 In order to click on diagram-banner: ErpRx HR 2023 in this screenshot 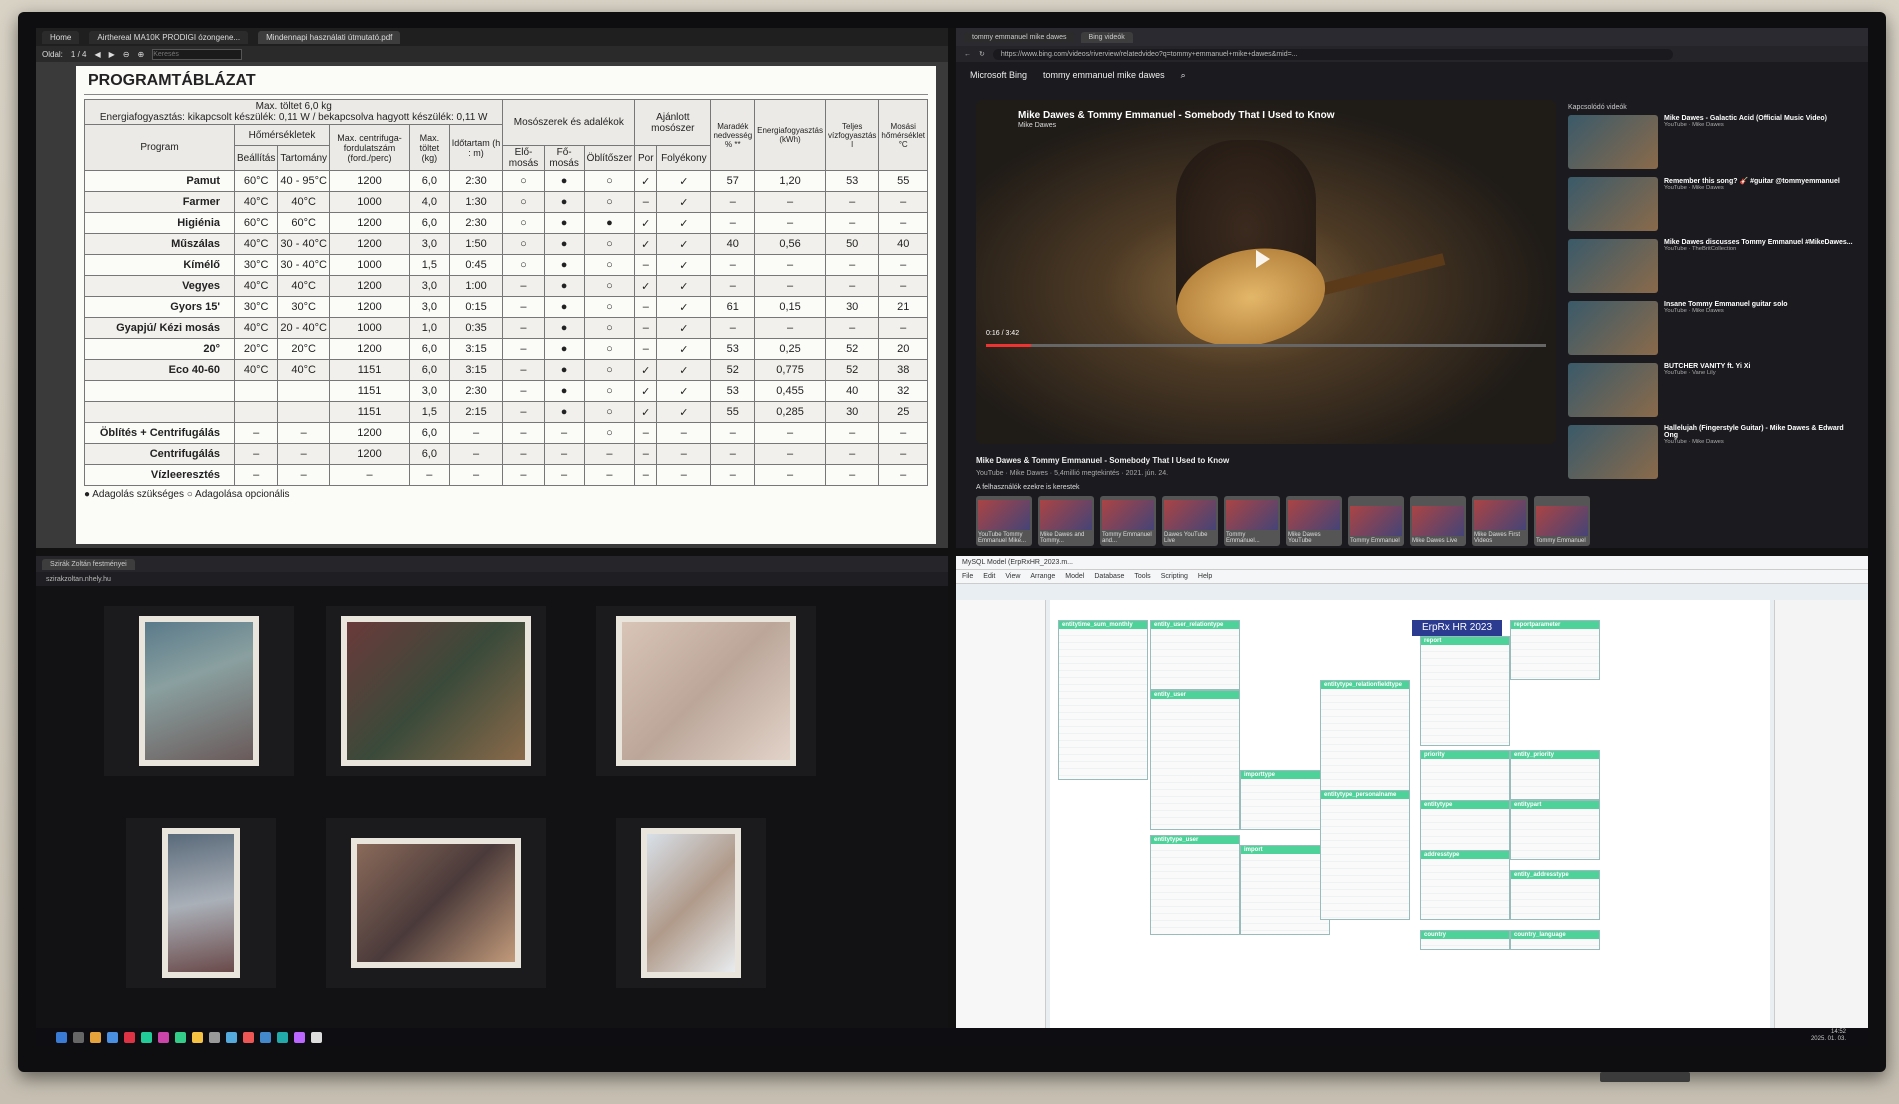, I will do `click(1457, 628)`.